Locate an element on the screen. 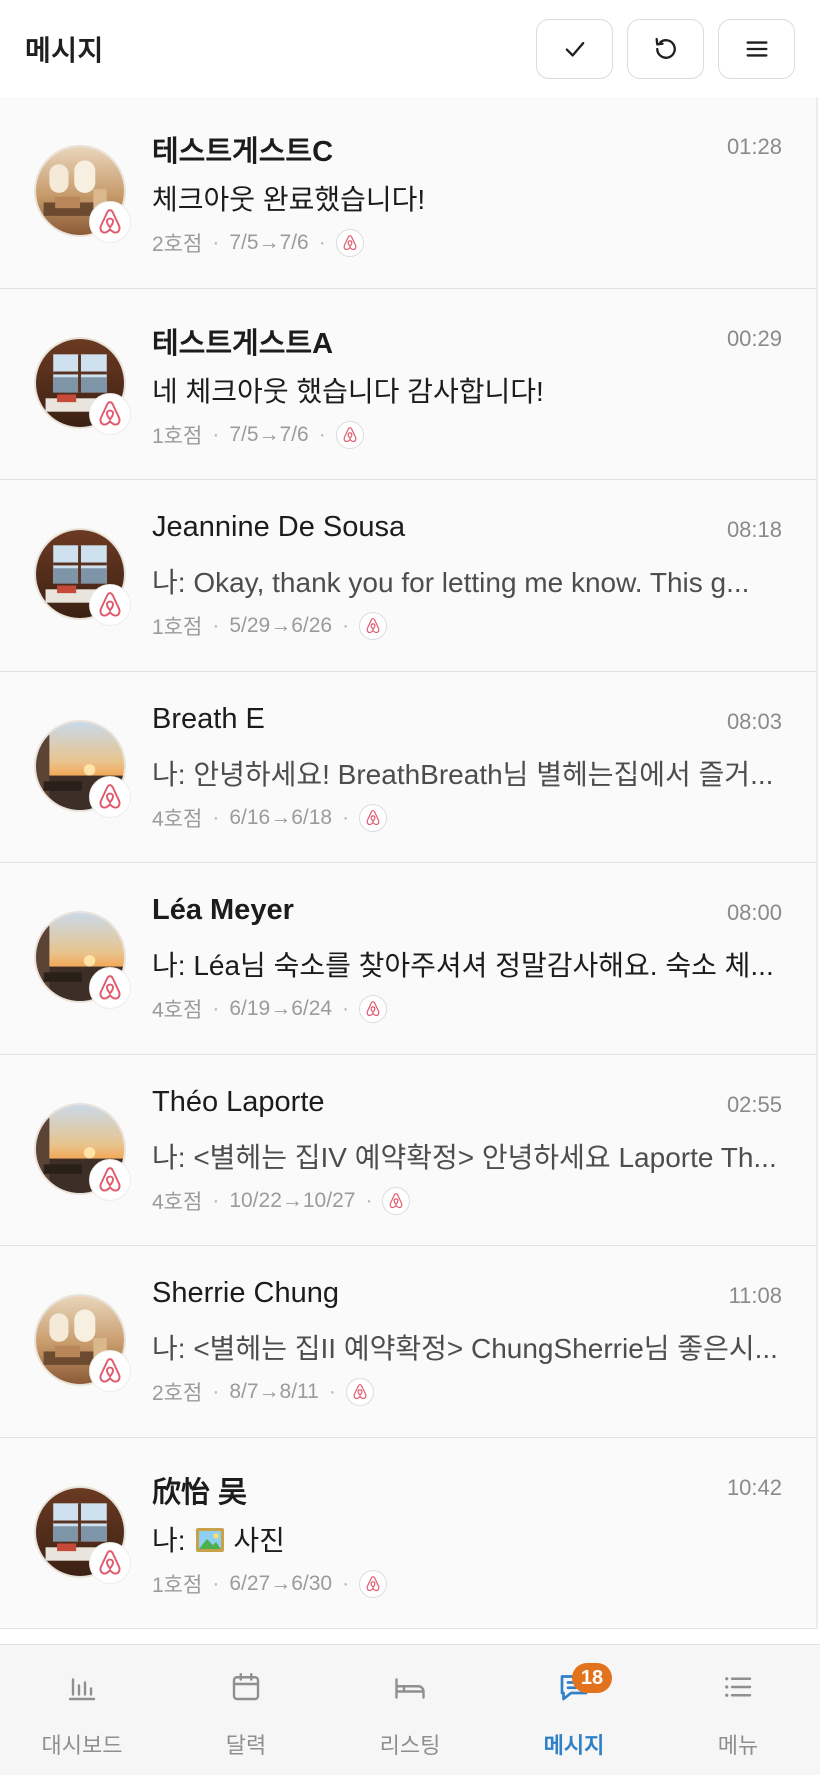  mark-read-button is located at coordinates (574, 48).